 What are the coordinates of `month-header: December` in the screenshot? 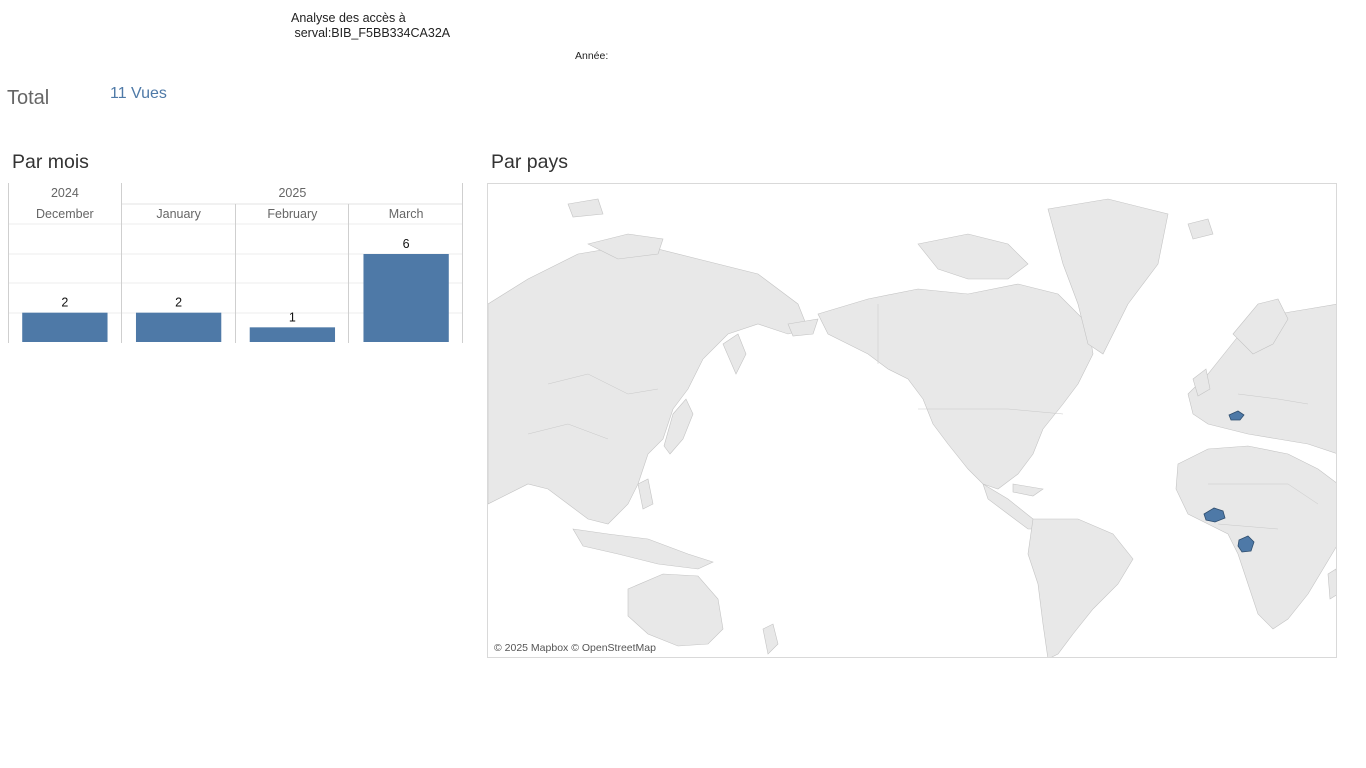 It's located at (65, 214).